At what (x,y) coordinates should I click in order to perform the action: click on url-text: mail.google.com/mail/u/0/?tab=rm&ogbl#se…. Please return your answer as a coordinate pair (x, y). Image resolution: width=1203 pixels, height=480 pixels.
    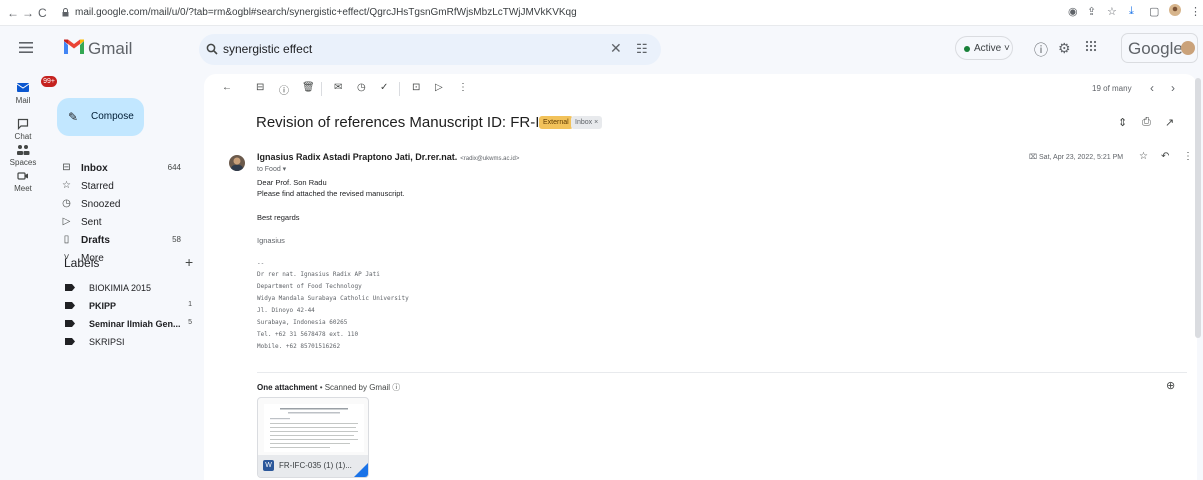
    Looking at the image, I should click on (326, 12).